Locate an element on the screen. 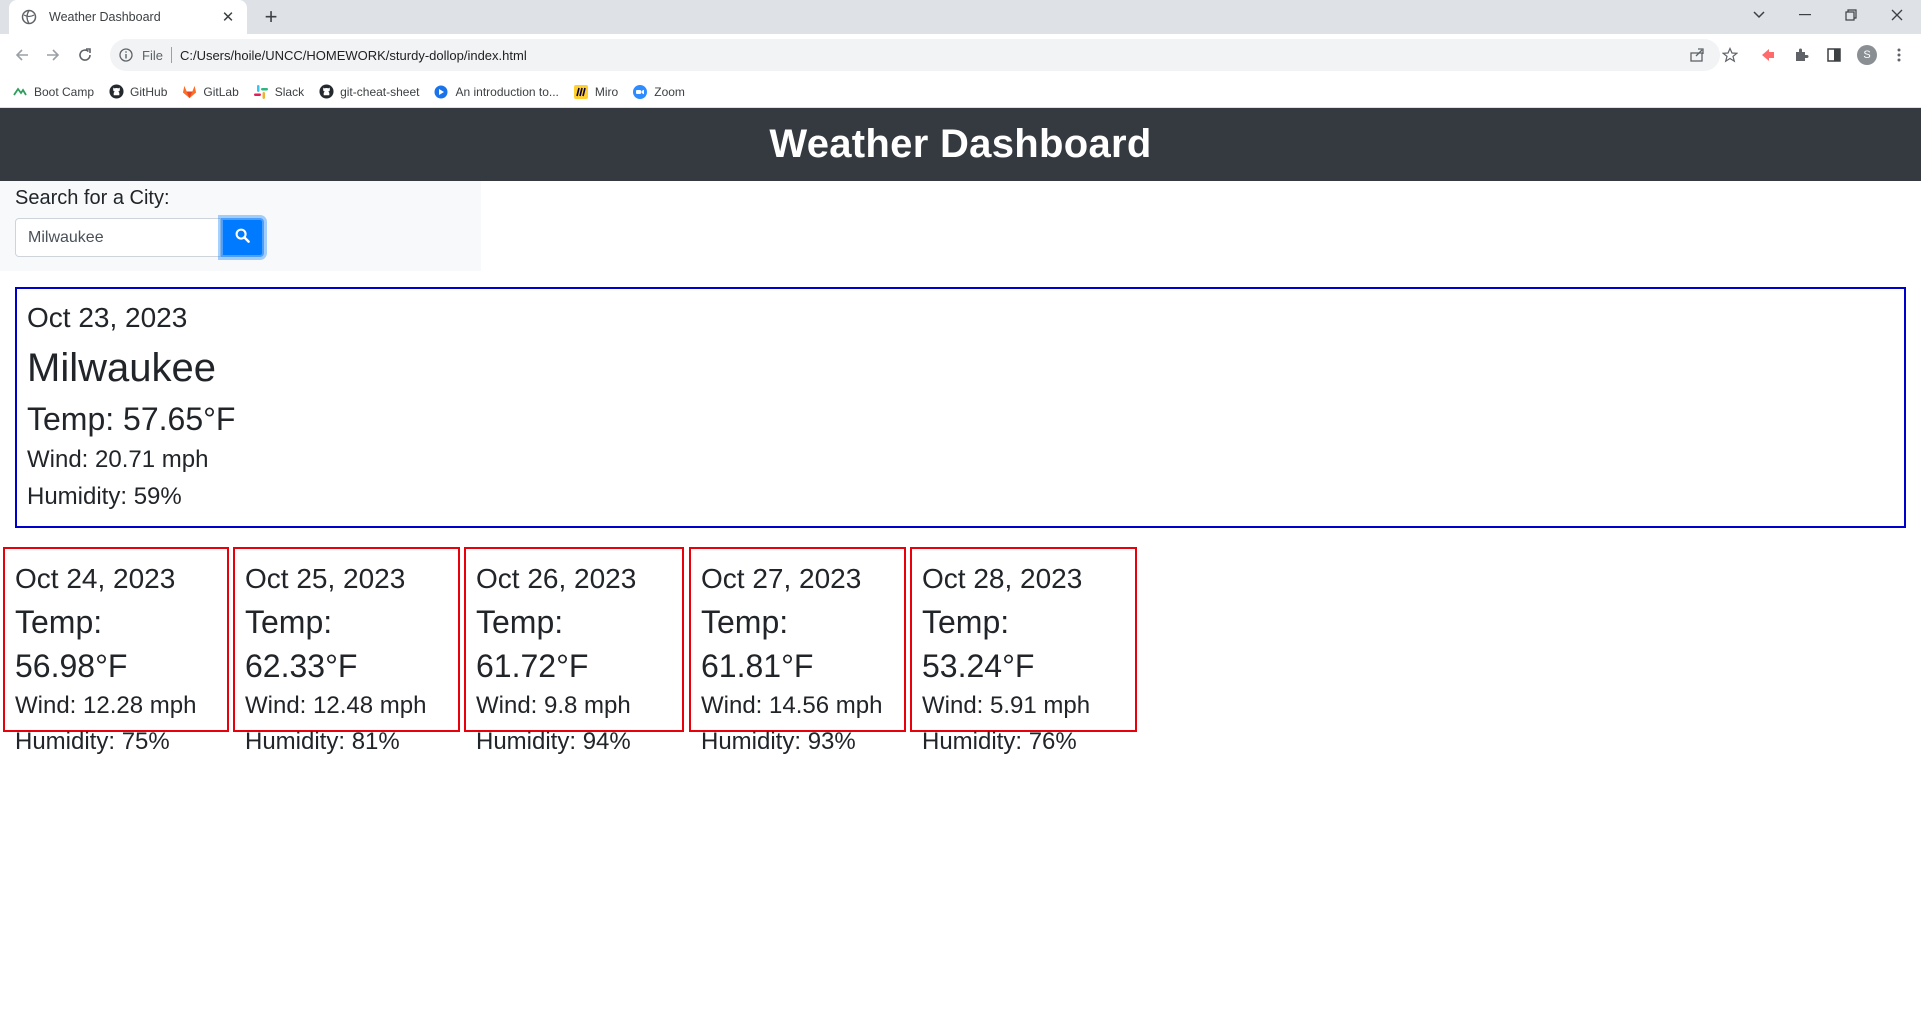 This screenshot has width=1921, height=1033. page-header: Weather Dashboard is located at coordinates (960, 144).